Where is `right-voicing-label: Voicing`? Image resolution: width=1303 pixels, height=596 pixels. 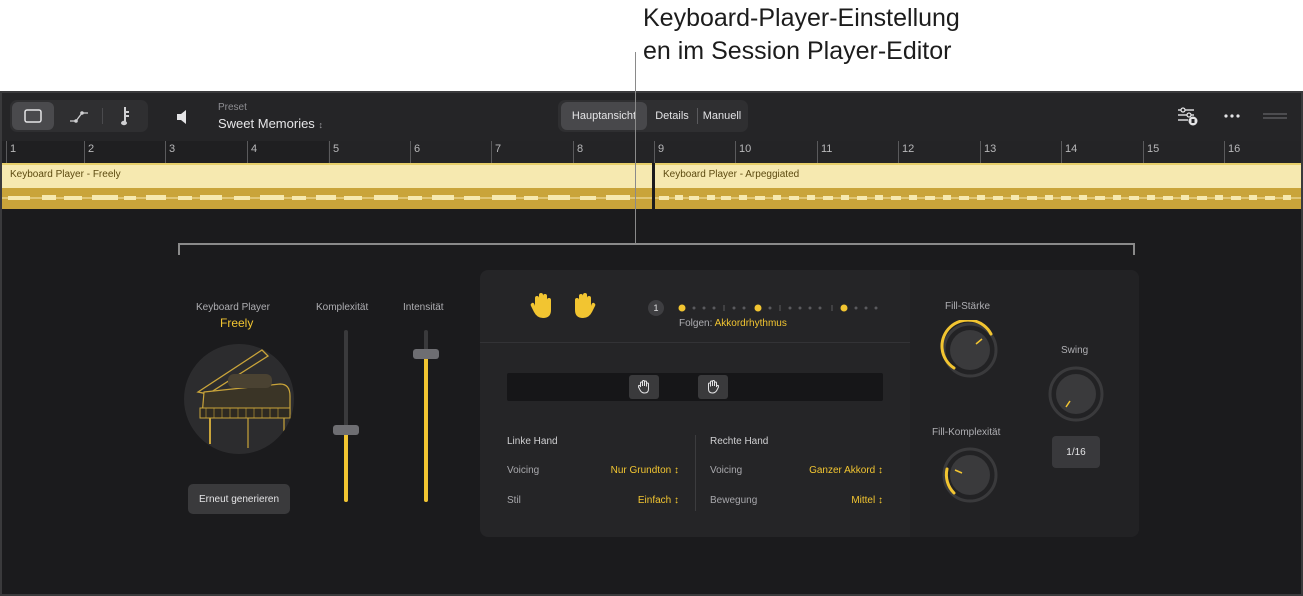 right-voicing-label: Voicing is located at coordinates (726, 470).